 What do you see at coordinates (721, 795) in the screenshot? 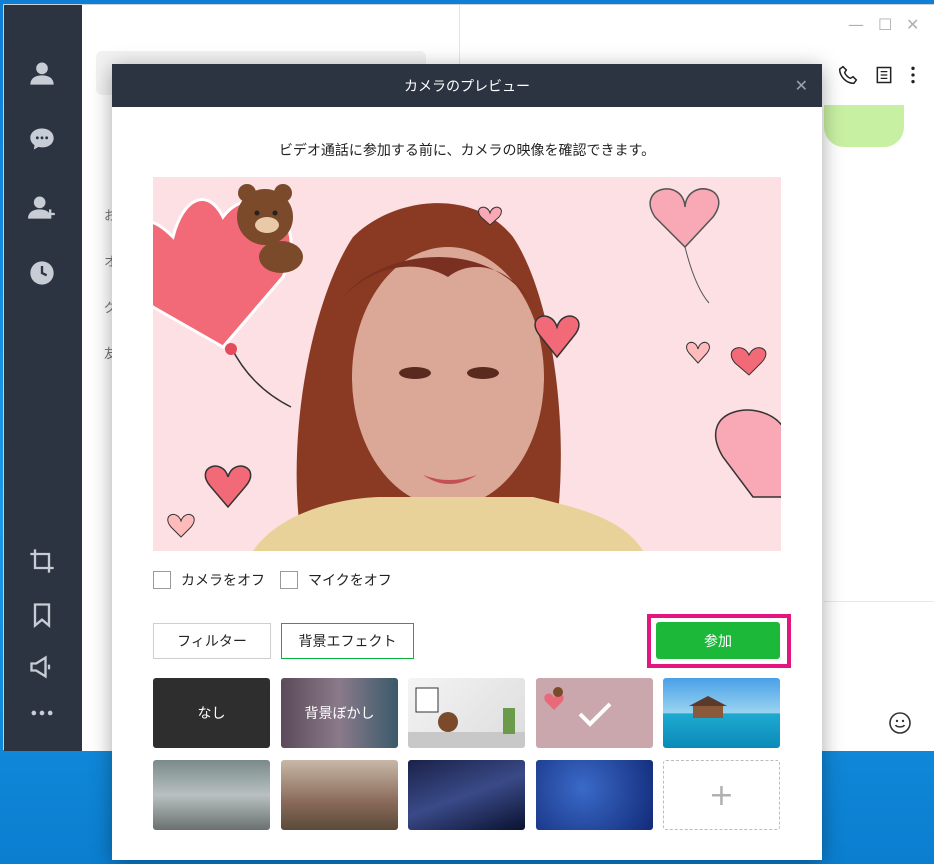
I see `add-background-button: +` at bounding box center [721, 795].